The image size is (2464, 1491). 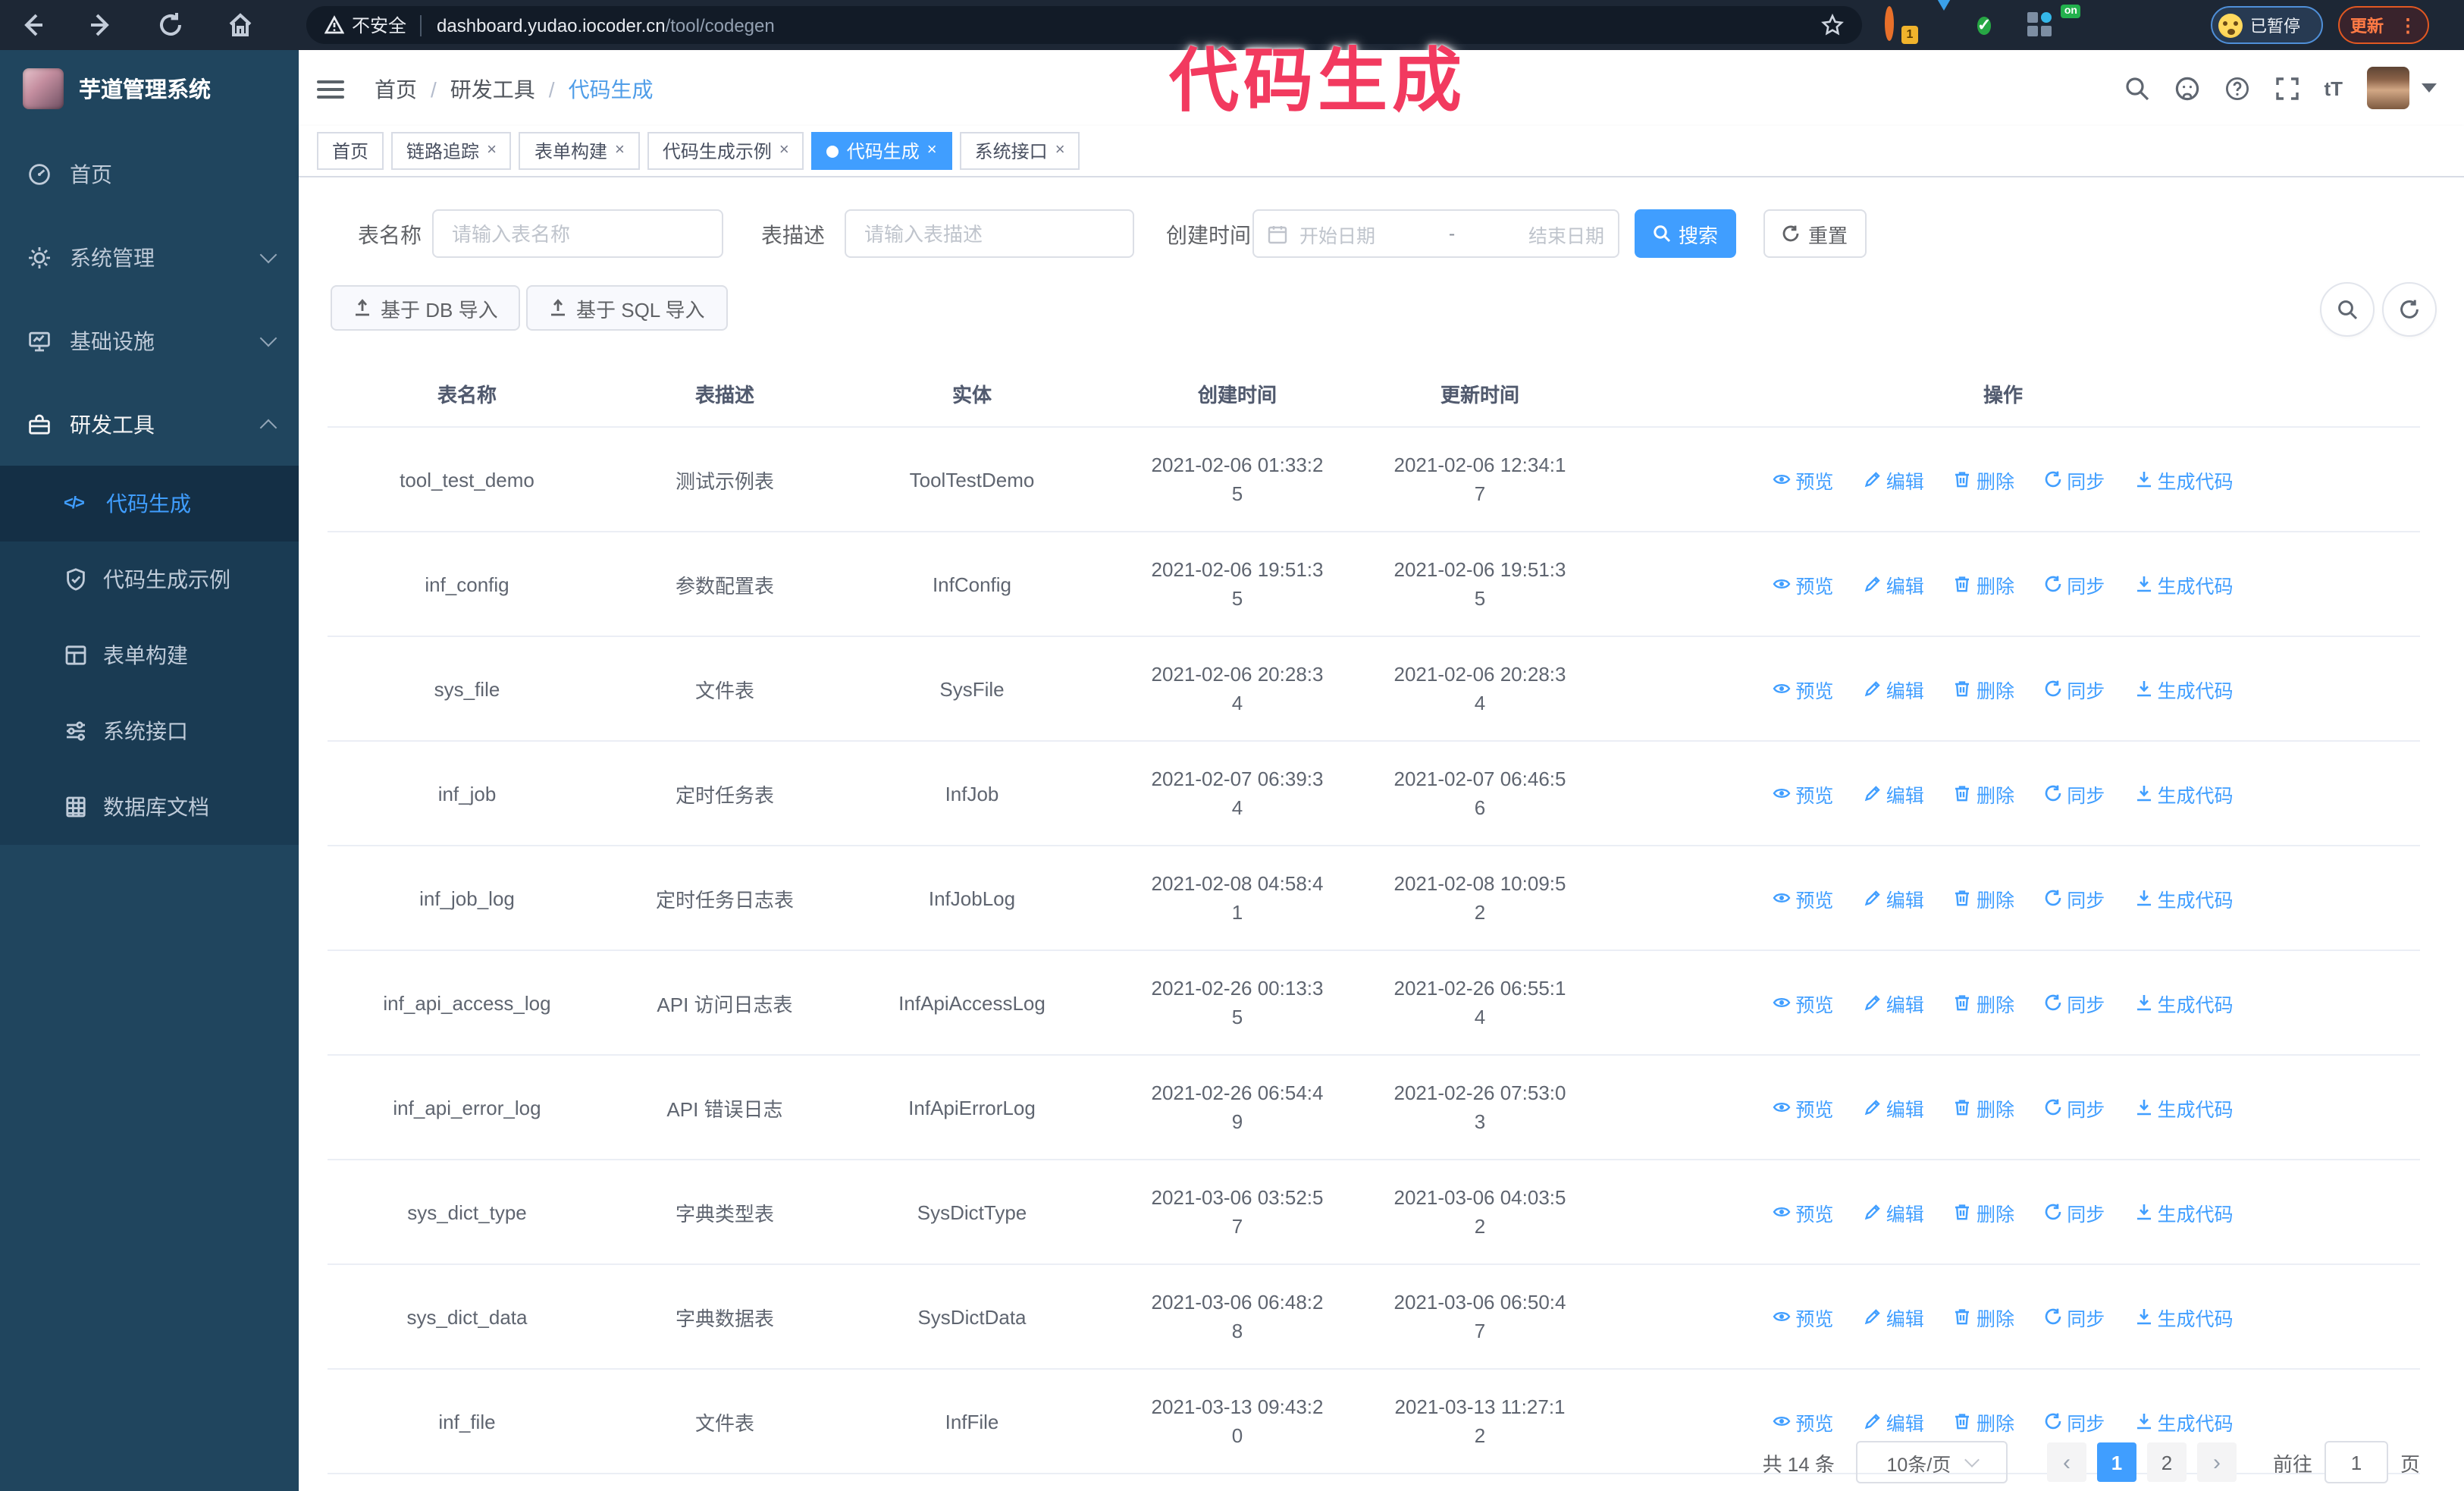 I want to click on sidebar-item-infra: 基础设施, so click(x=150, y=340).